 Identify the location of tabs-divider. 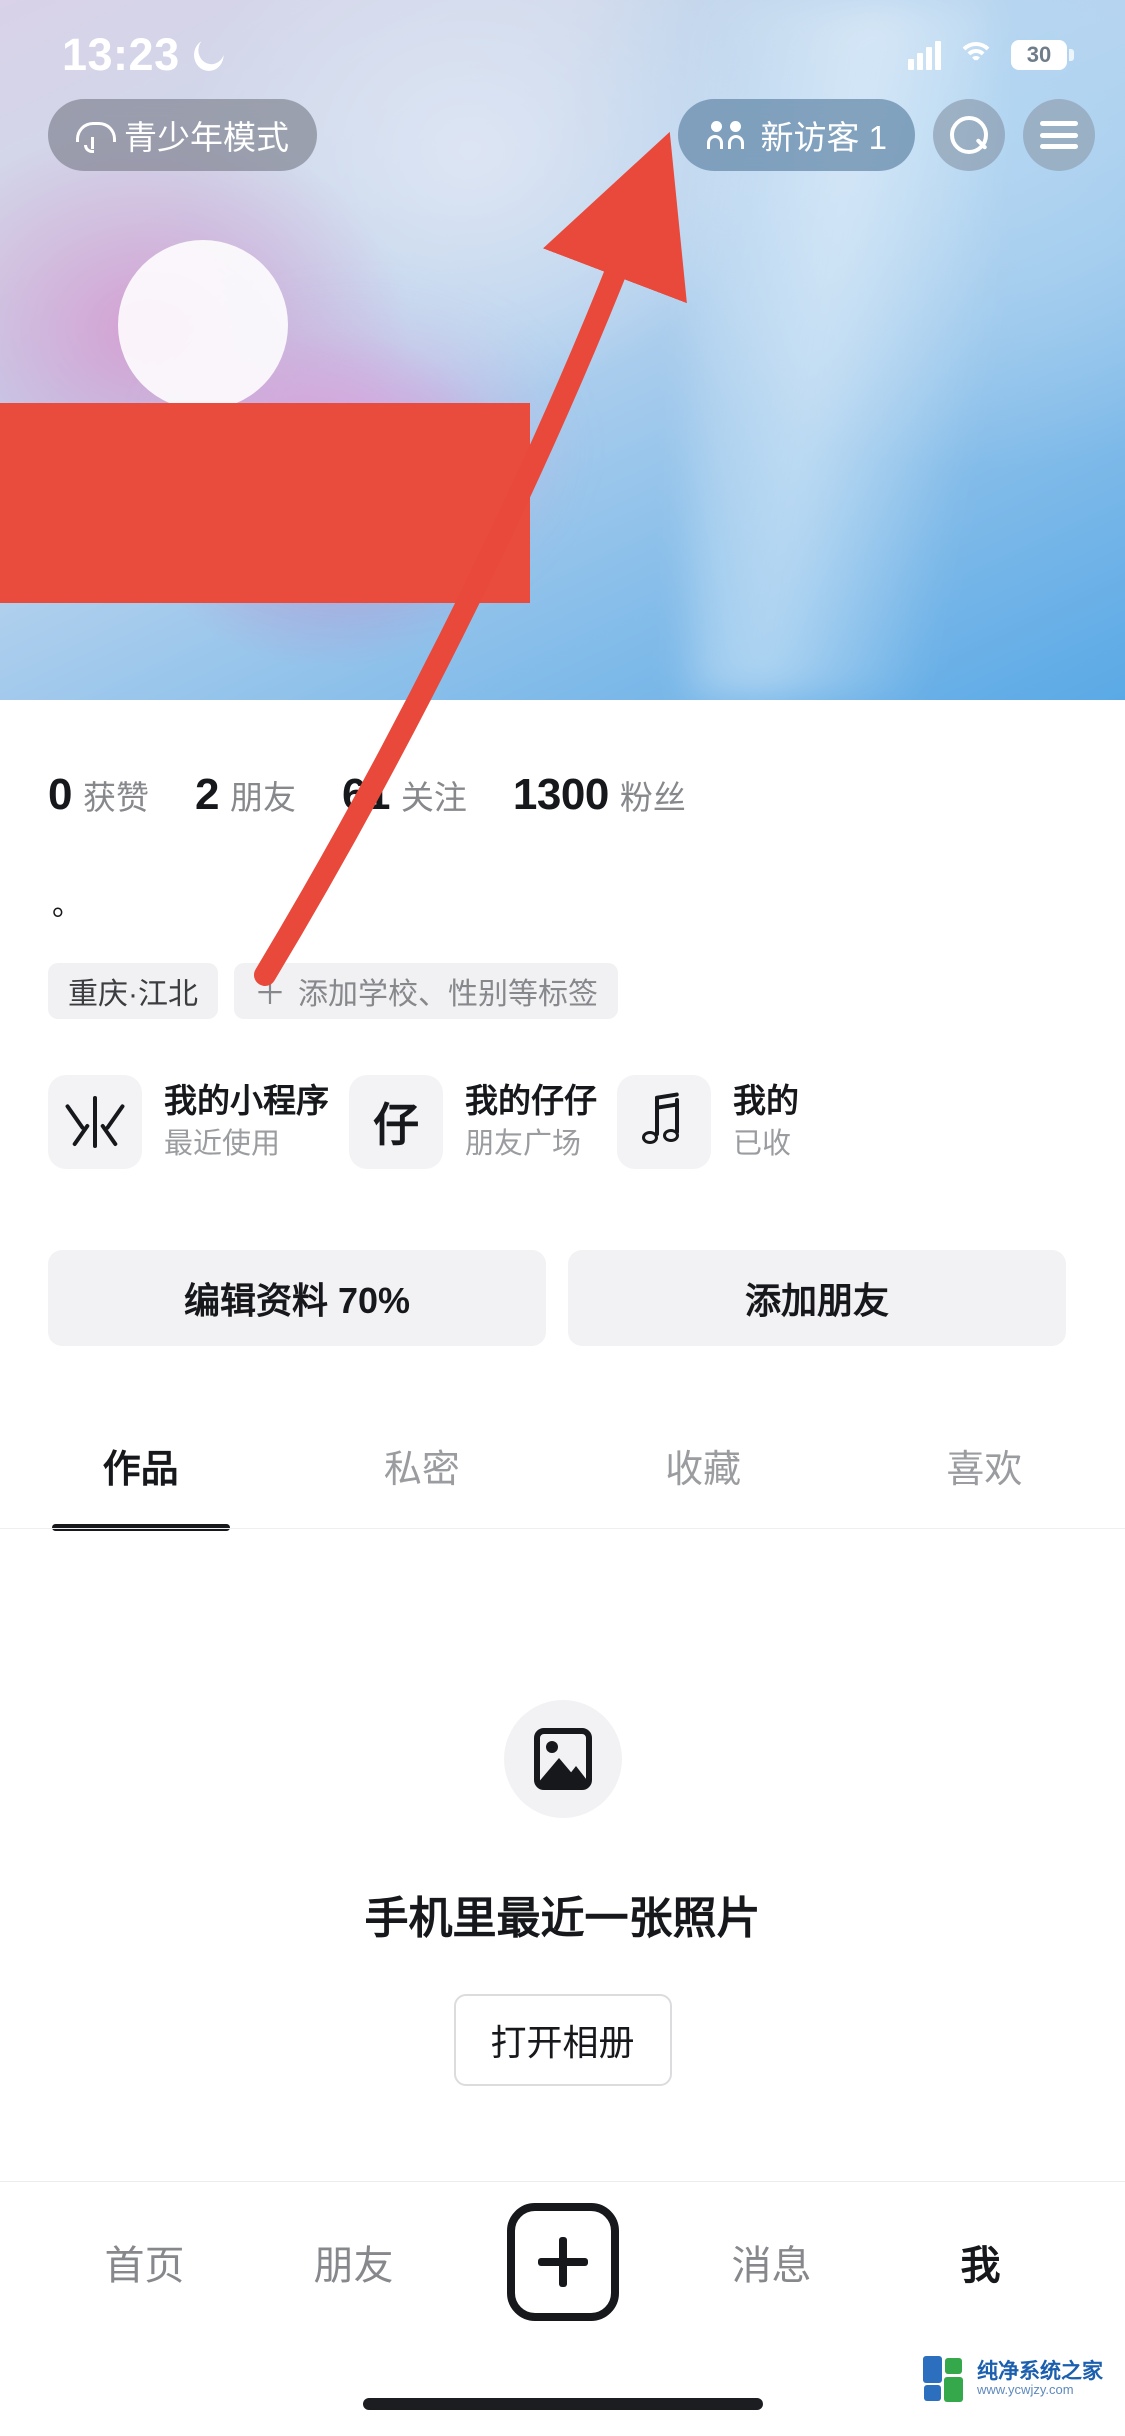
(562, 1528).